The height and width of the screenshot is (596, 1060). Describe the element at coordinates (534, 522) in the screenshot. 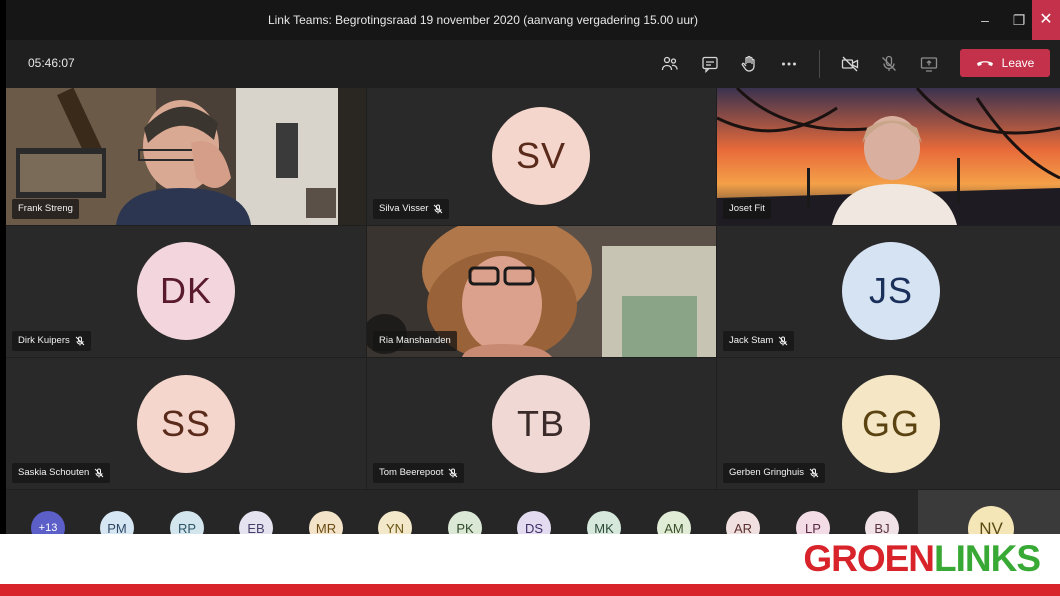

I see `participant-avatar: DS` at that location.